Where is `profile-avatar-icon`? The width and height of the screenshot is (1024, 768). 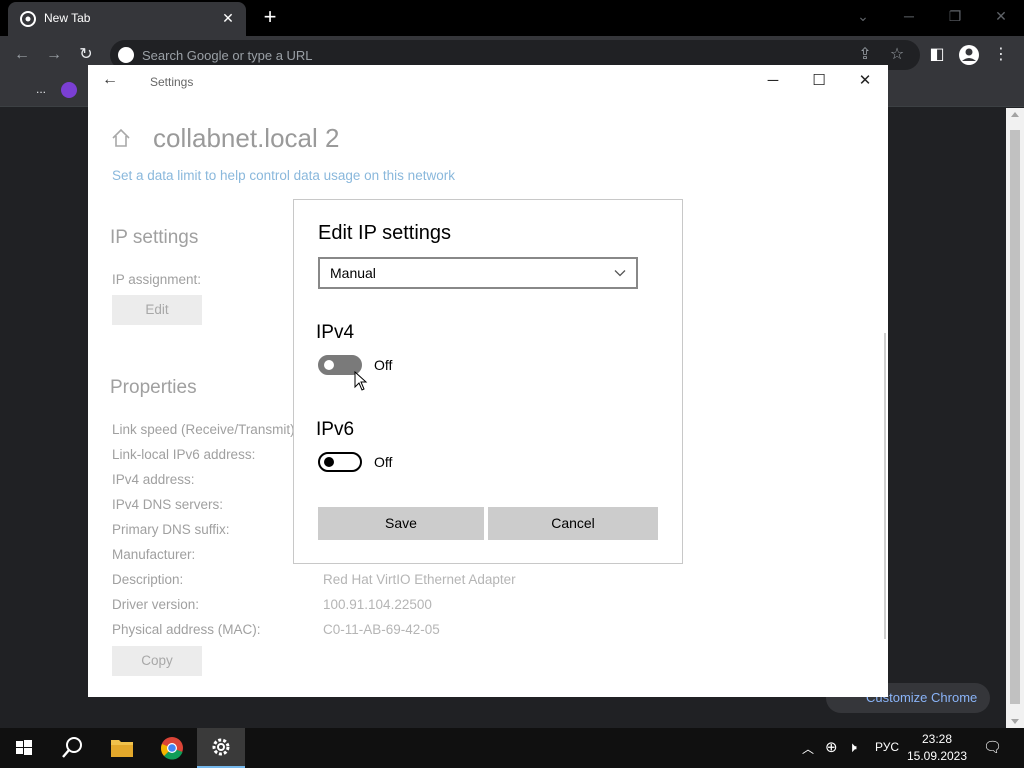
profile-avatar-icon is located at coordinates (969, 55).